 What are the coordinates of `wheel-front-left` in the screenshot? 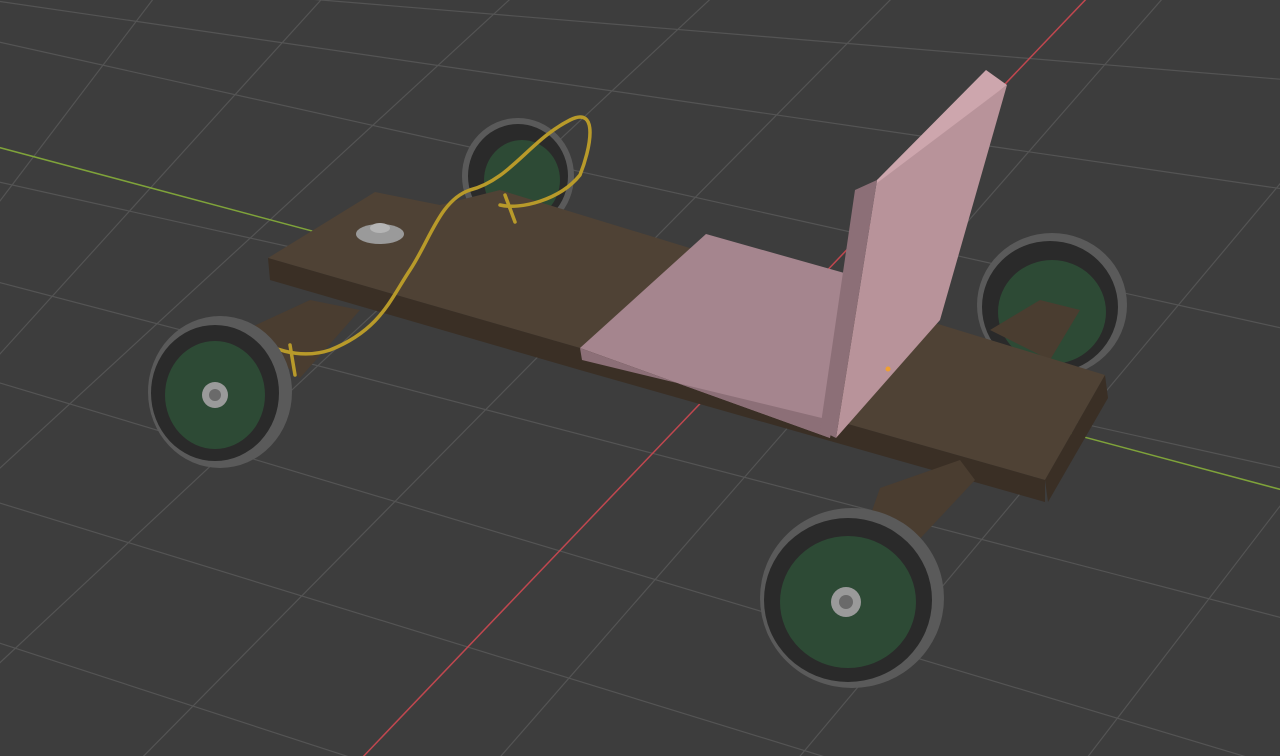 It's located at (220, 392).